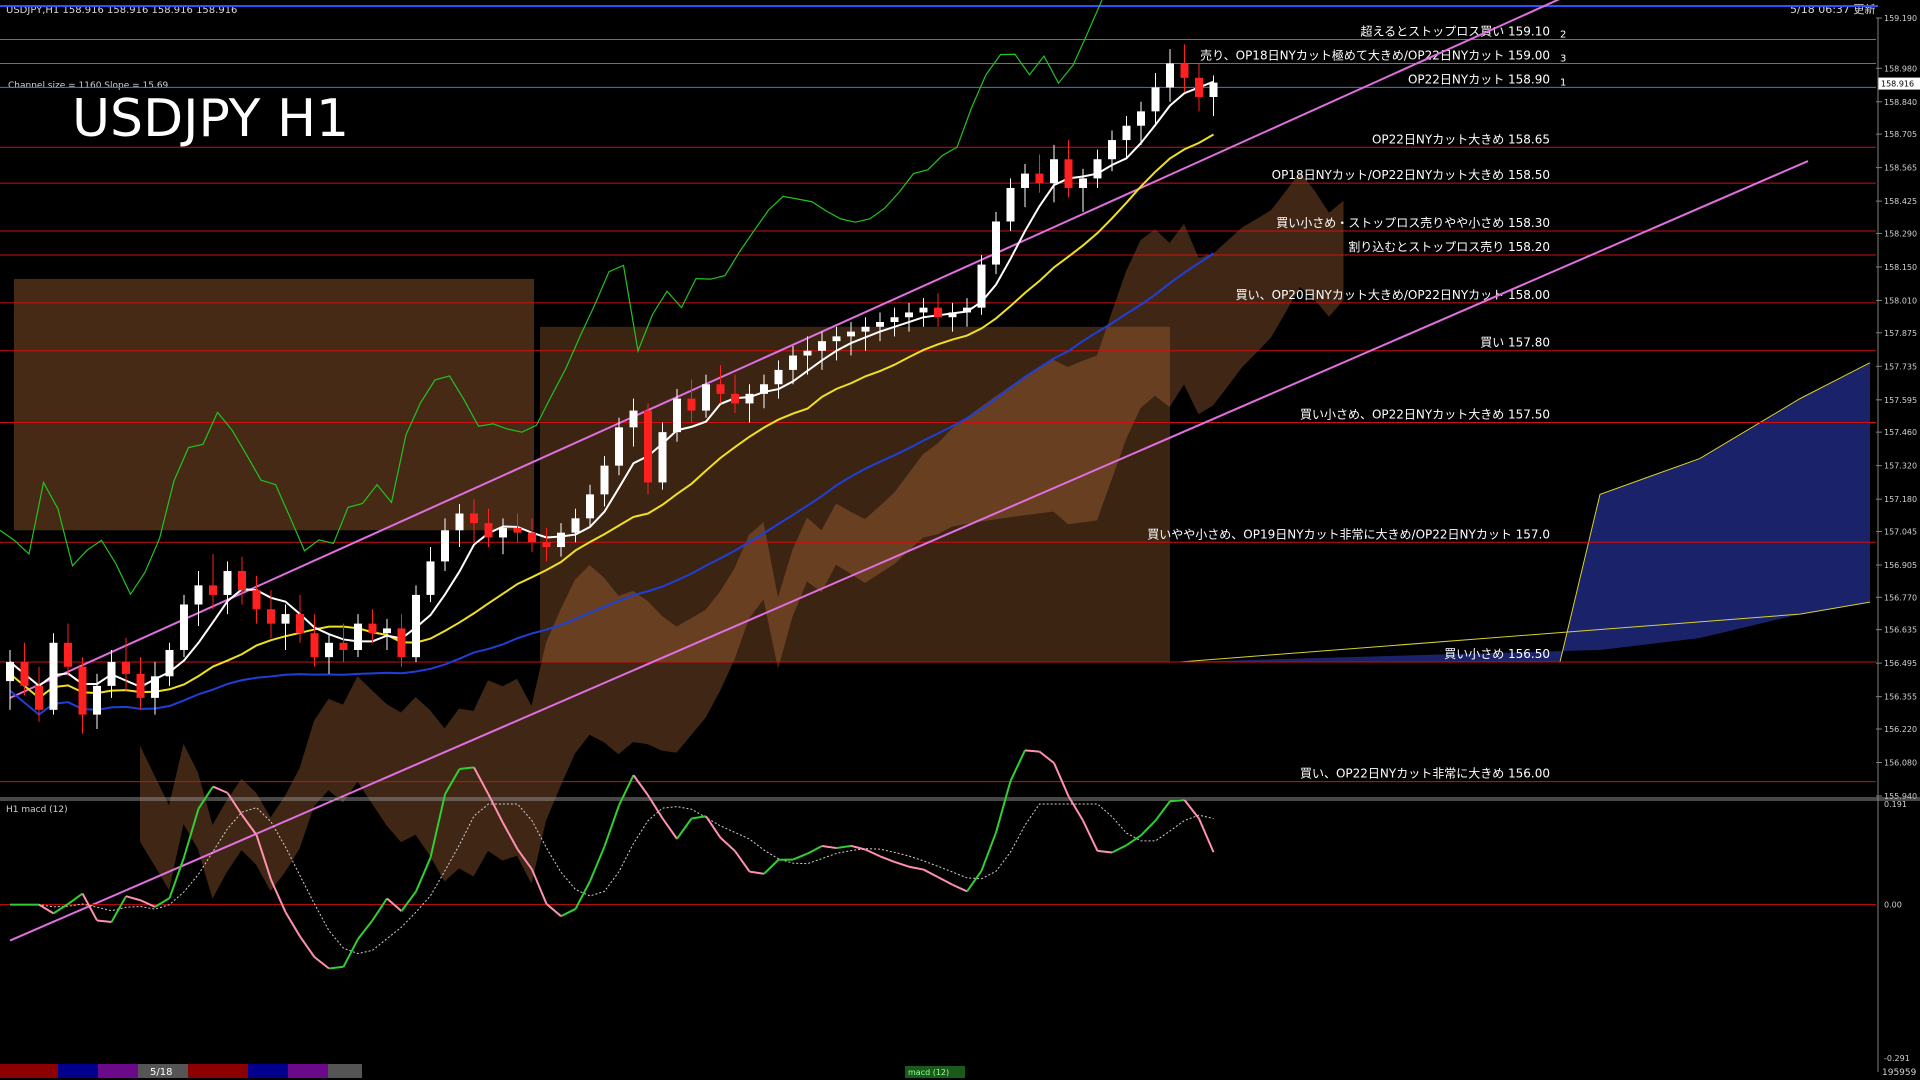 This screenshot has width=1920, height=1080. What do you see at coordinates (1900, 400) in the screenshot?
I see `y-tick-label: 157.595` at bounding box center [1900, 400].